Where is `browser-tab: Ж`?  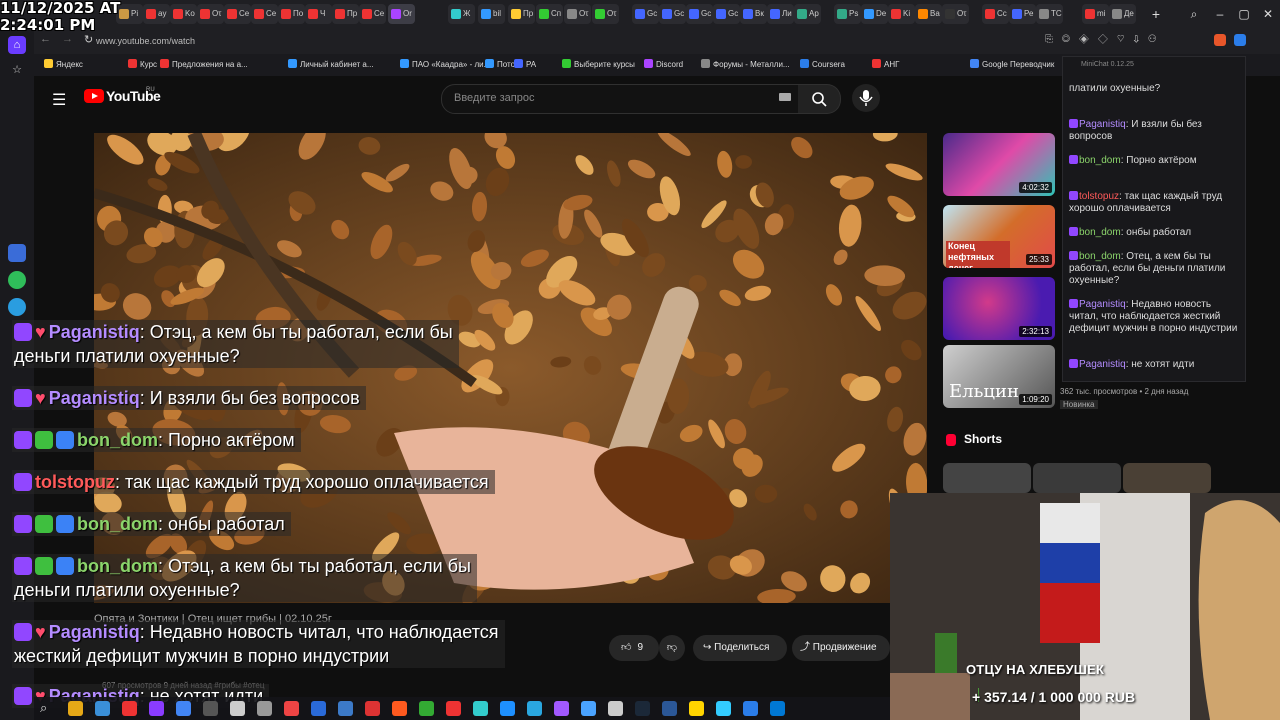
browser-tab: Ж is located at coordinates (461, 14).